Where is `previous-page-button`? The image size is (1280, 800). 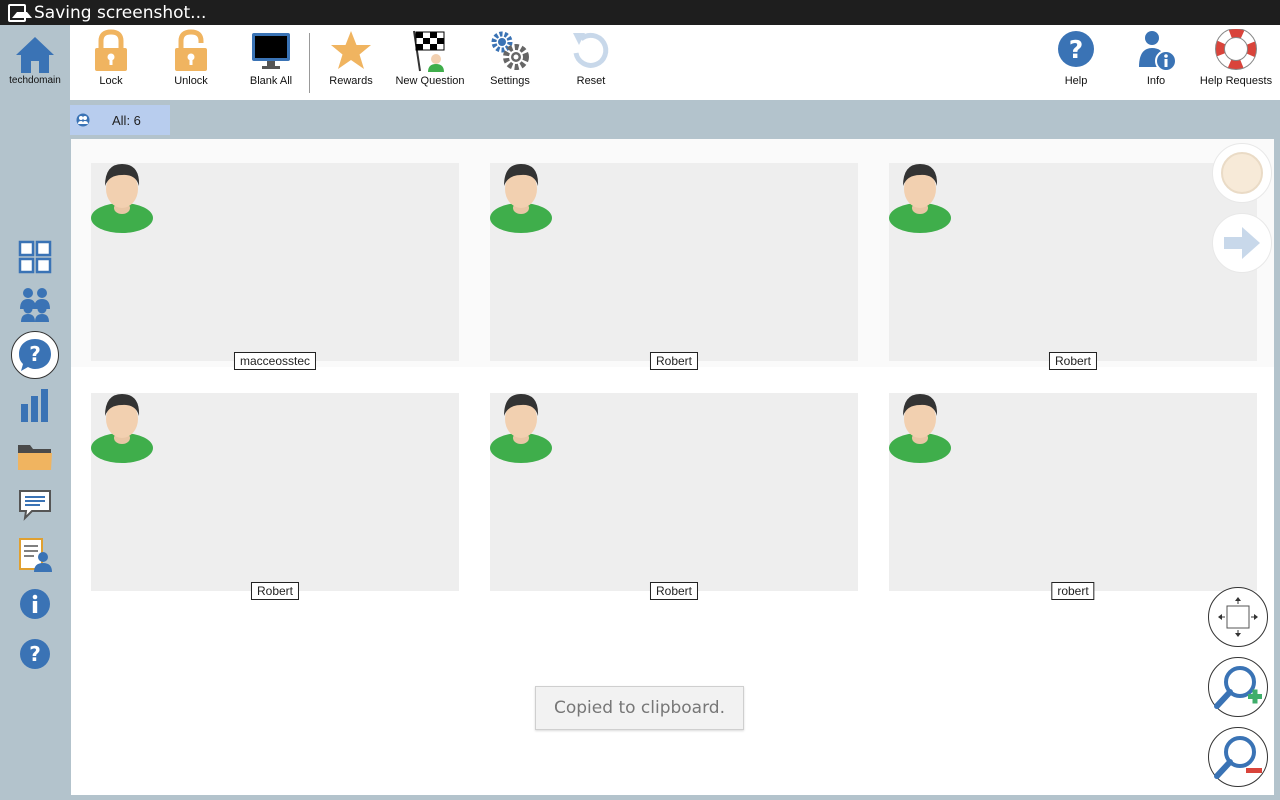
previous-page-button is located at coordinates (1242, 173).